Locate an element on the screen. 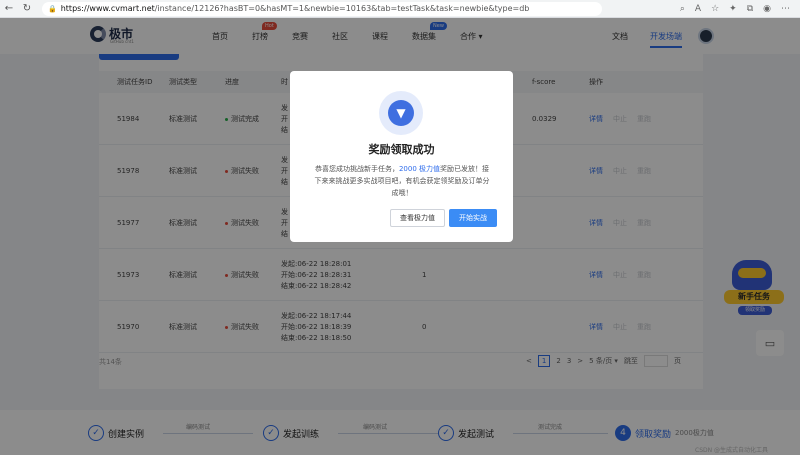 This screenshot has width=800, height=455. dialog-title: 奖励领取成功 is located at coordinates (401, 149).